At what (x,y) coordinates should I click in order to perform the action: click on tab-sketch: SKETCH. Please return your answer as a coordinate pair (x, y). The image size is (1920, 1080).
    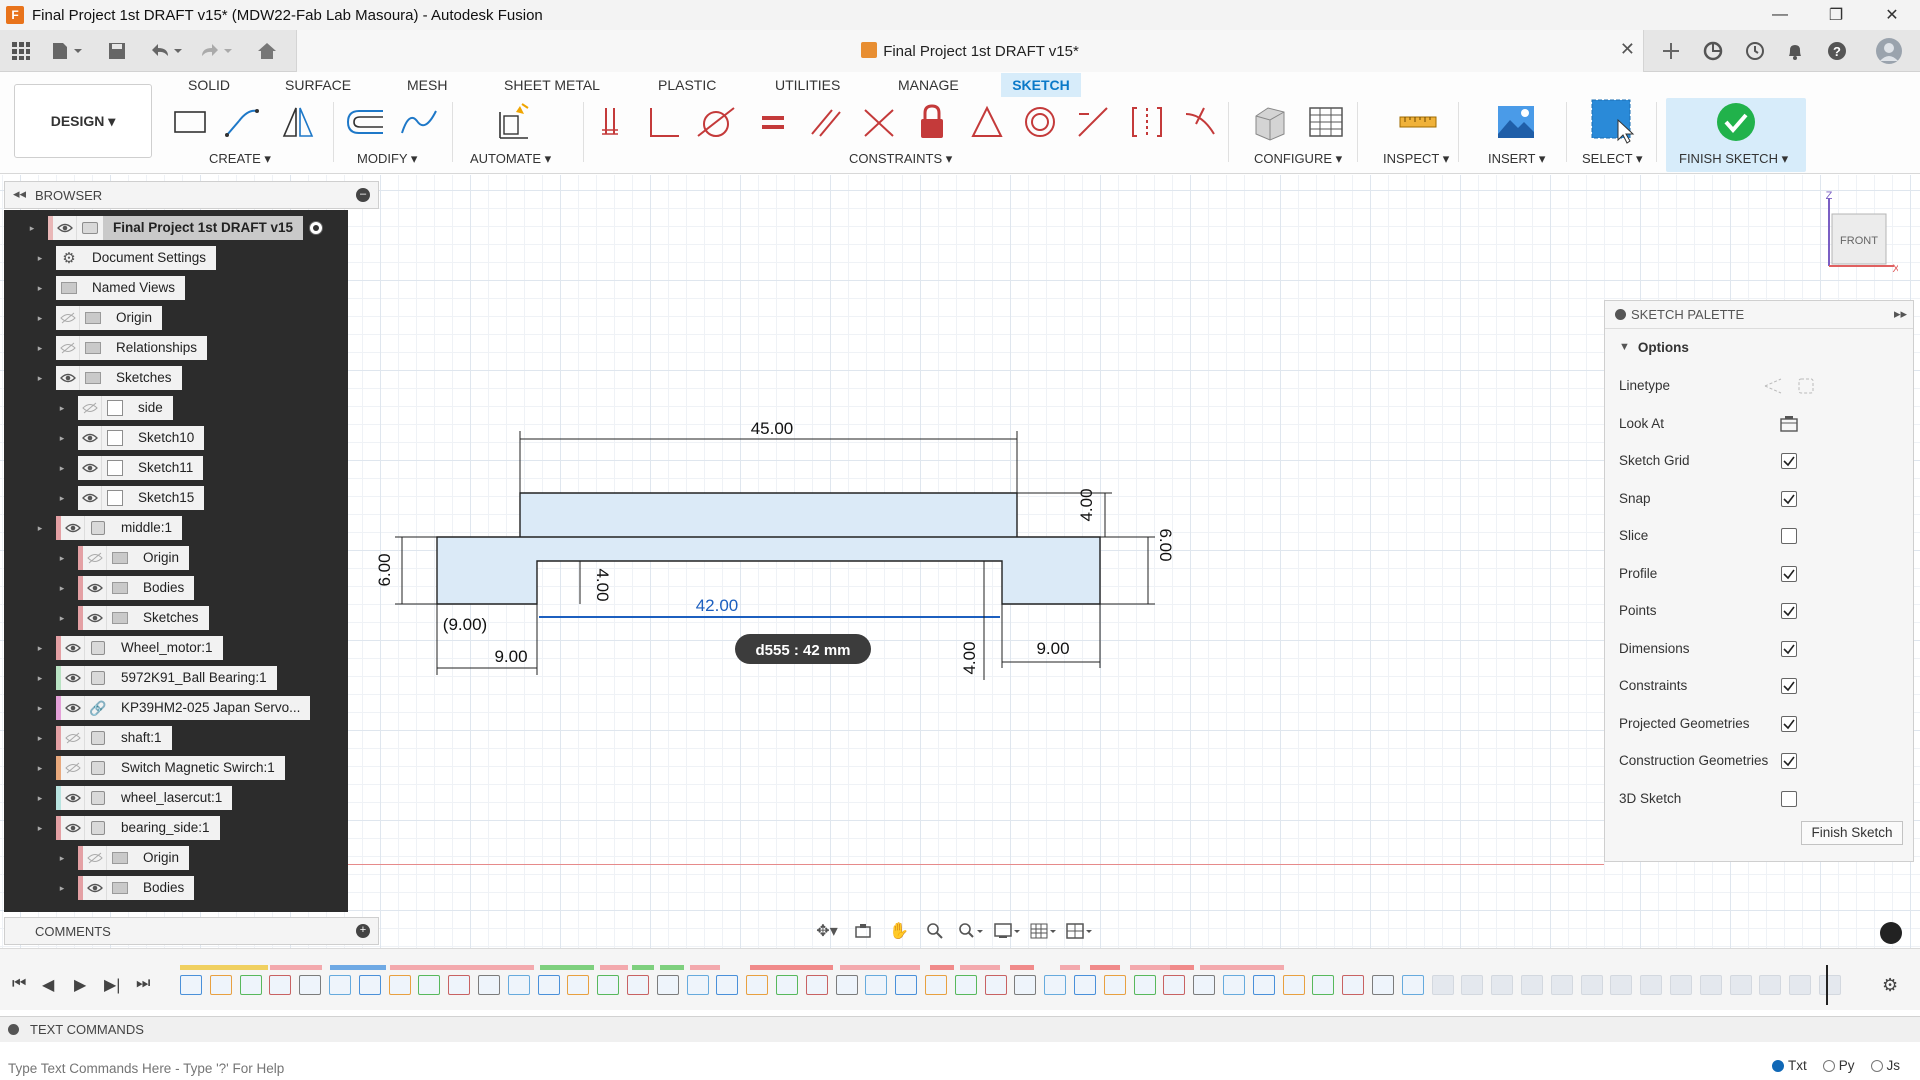
    Looking at the image, I should click on (1041, 85).